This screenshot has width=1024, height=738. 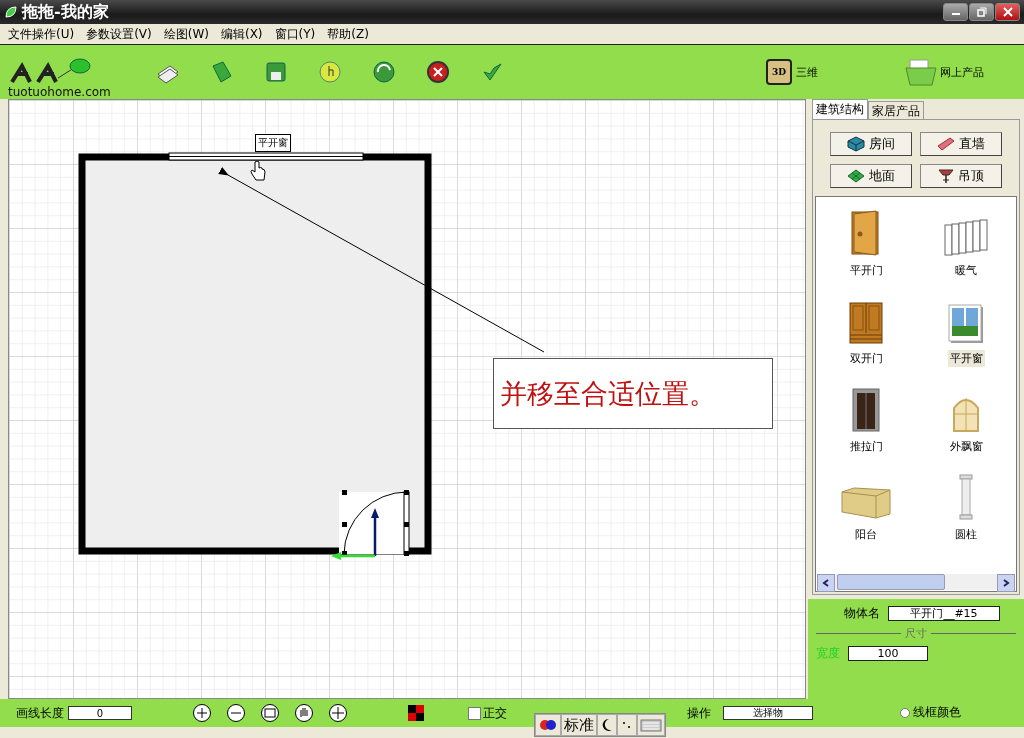 I want to click on component-item: 平开门, so click(x=866, y=270).